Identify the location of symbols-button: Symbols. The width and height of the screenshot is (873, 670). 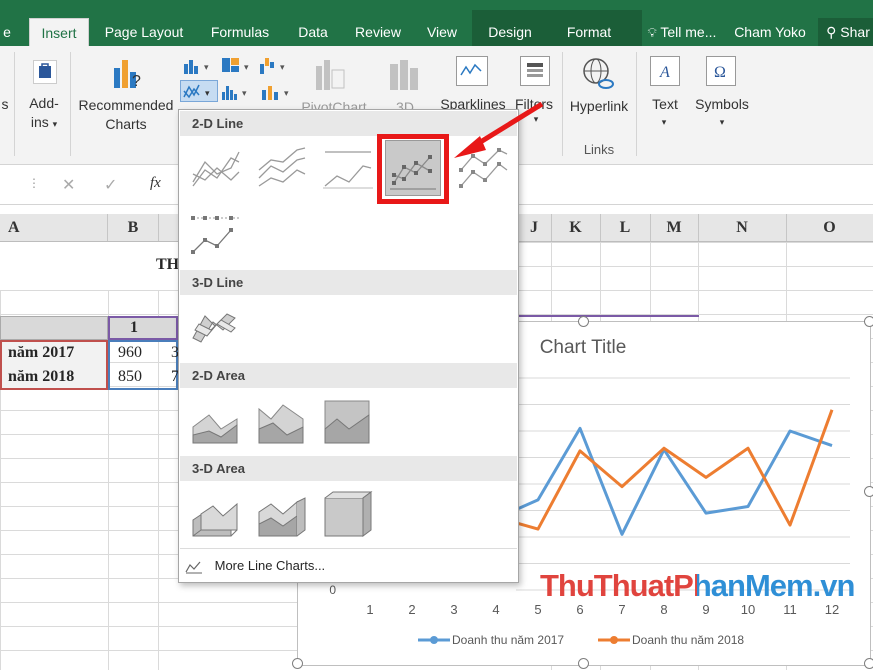
(722, 104).